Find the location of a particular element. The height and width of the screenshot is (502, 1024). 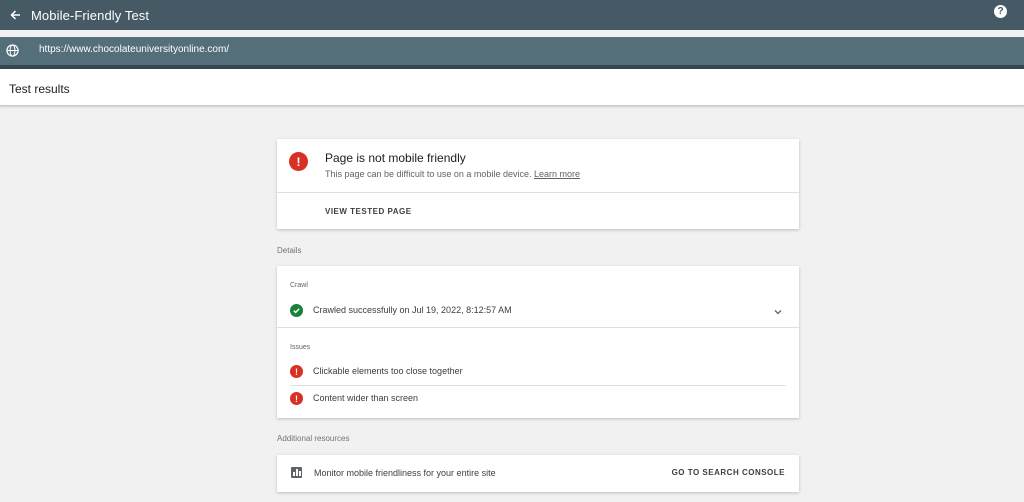

issue-item: Clickable elements too close together is located at coordinates (388, 371).